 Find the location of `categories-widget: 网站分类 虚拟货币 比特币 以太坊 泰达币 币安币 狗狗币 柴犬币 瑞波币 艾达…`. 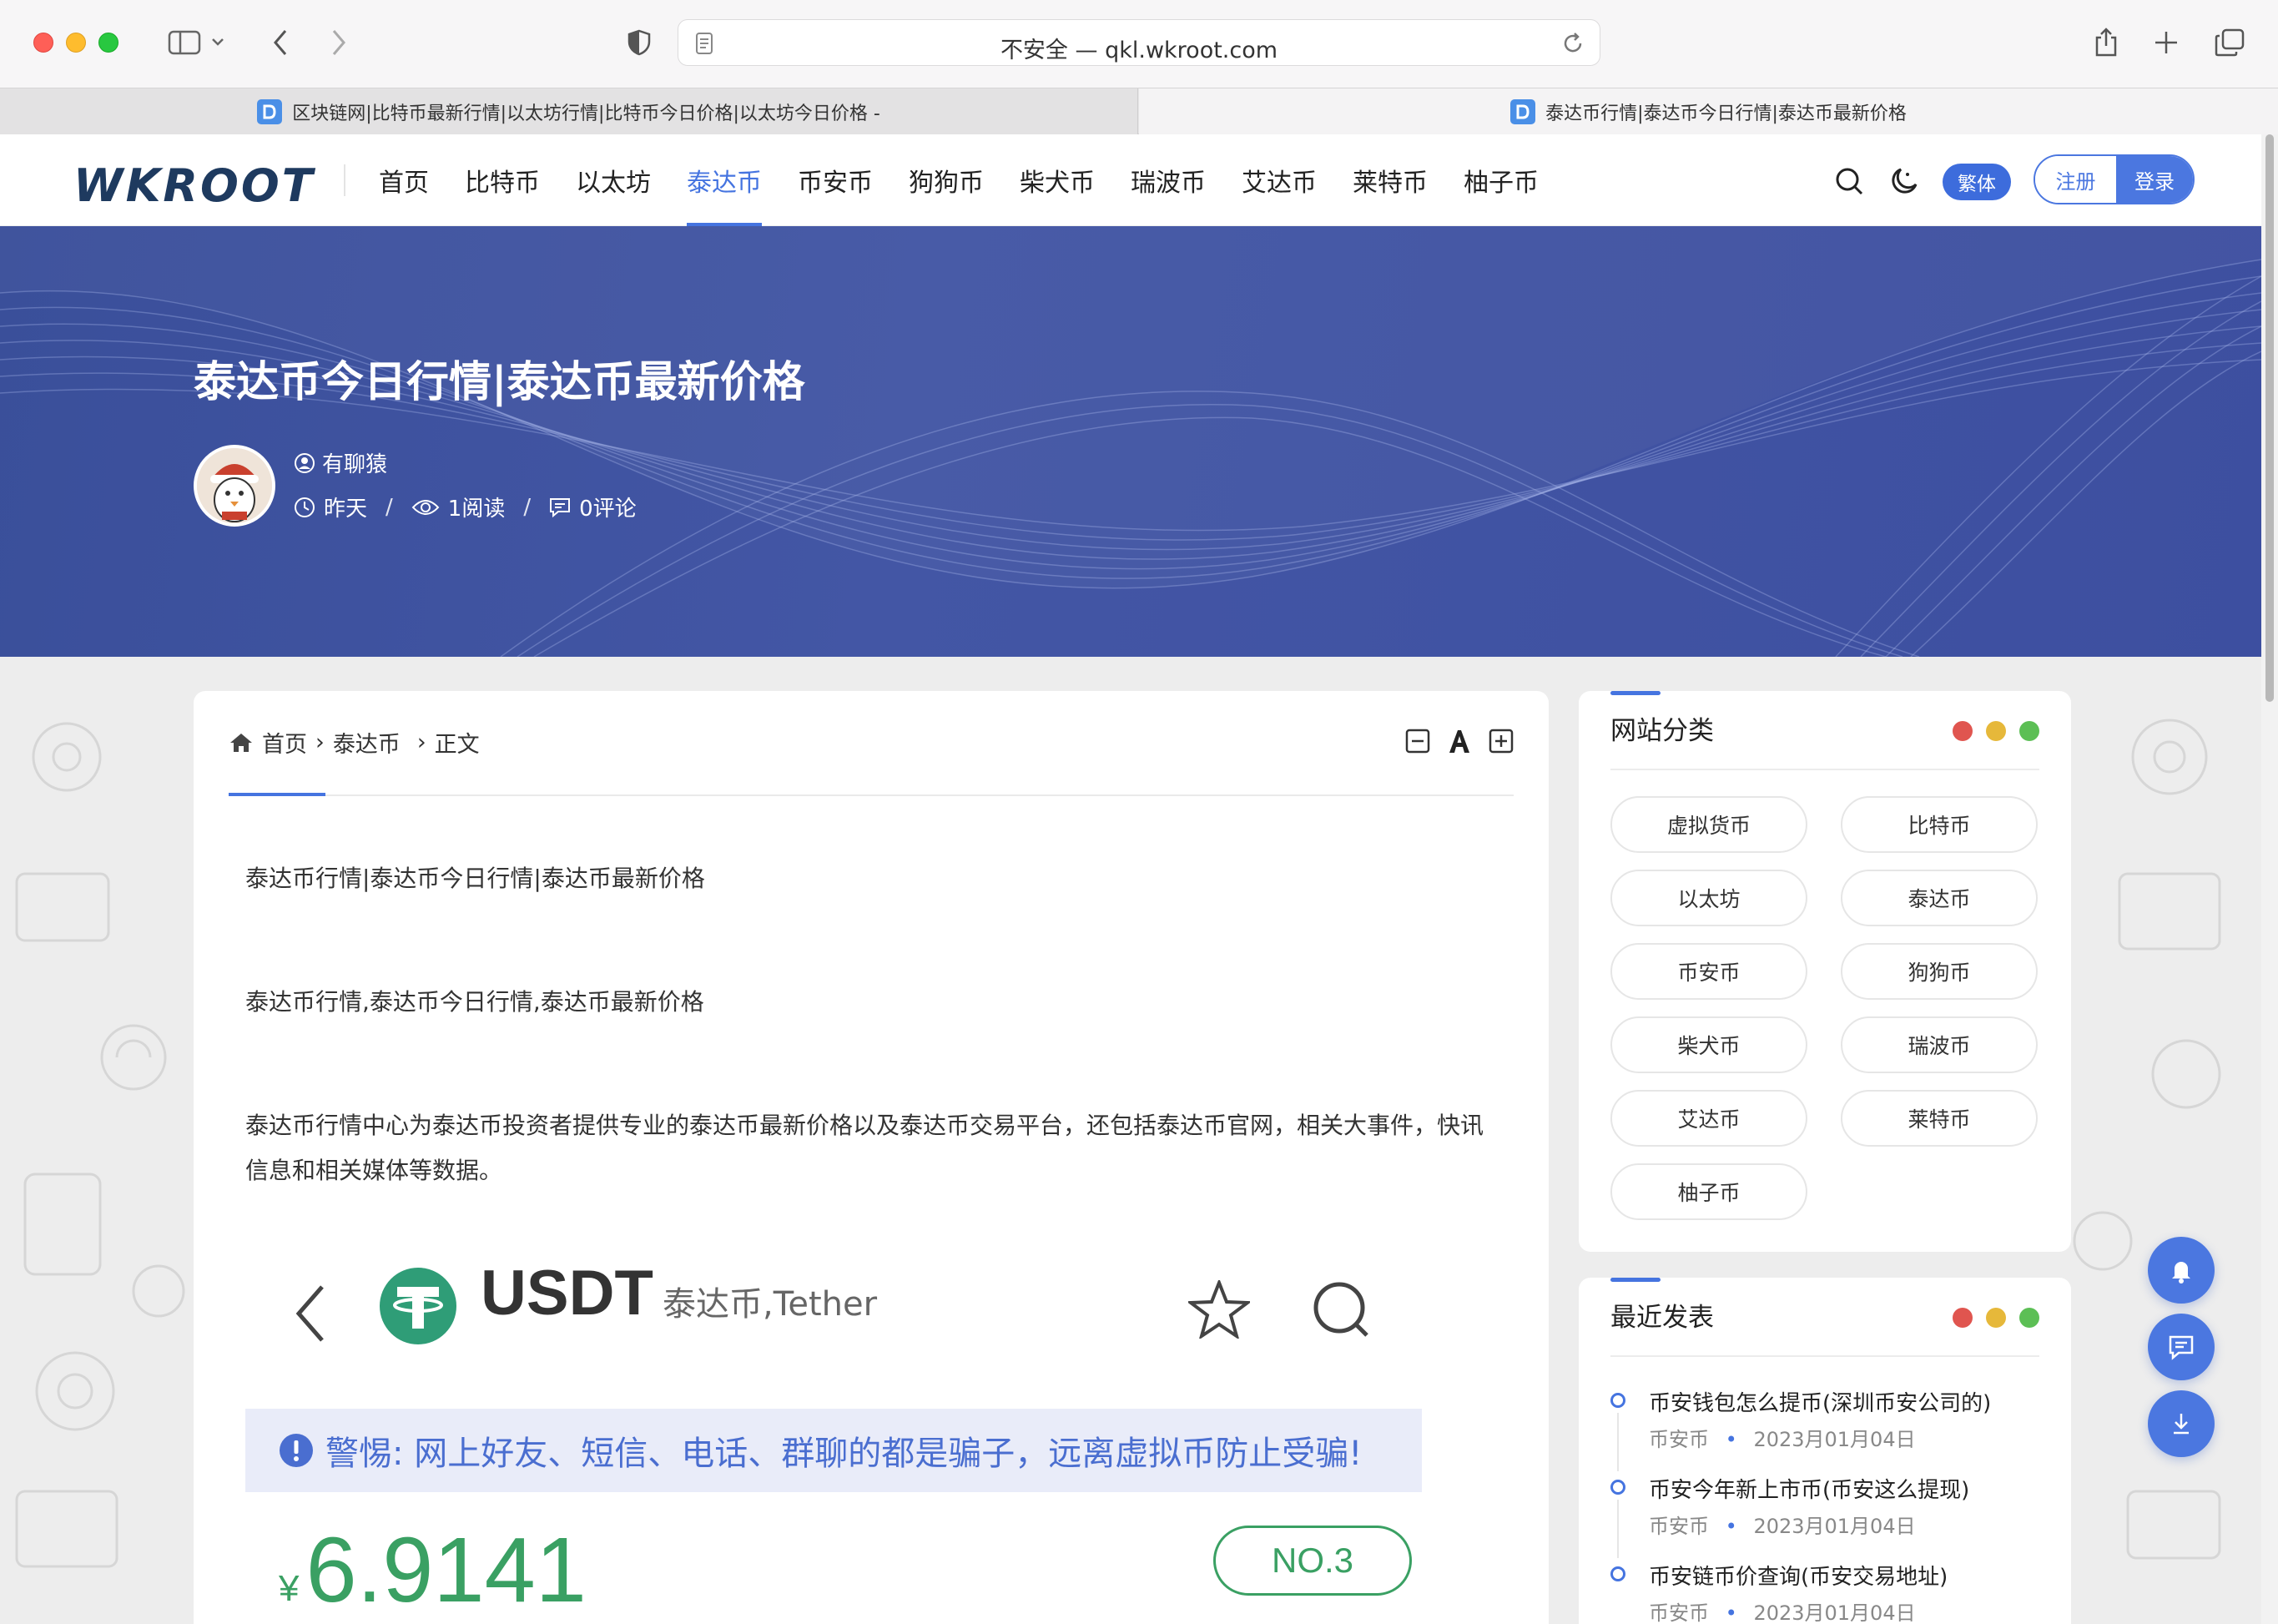

categories-widget: 网站分类 虚拟货币 比特币 以太坊 泰达币 币安币 狗狗币 柴犬币 瑞波币 艾达… is located at coordinates (1825, 971).